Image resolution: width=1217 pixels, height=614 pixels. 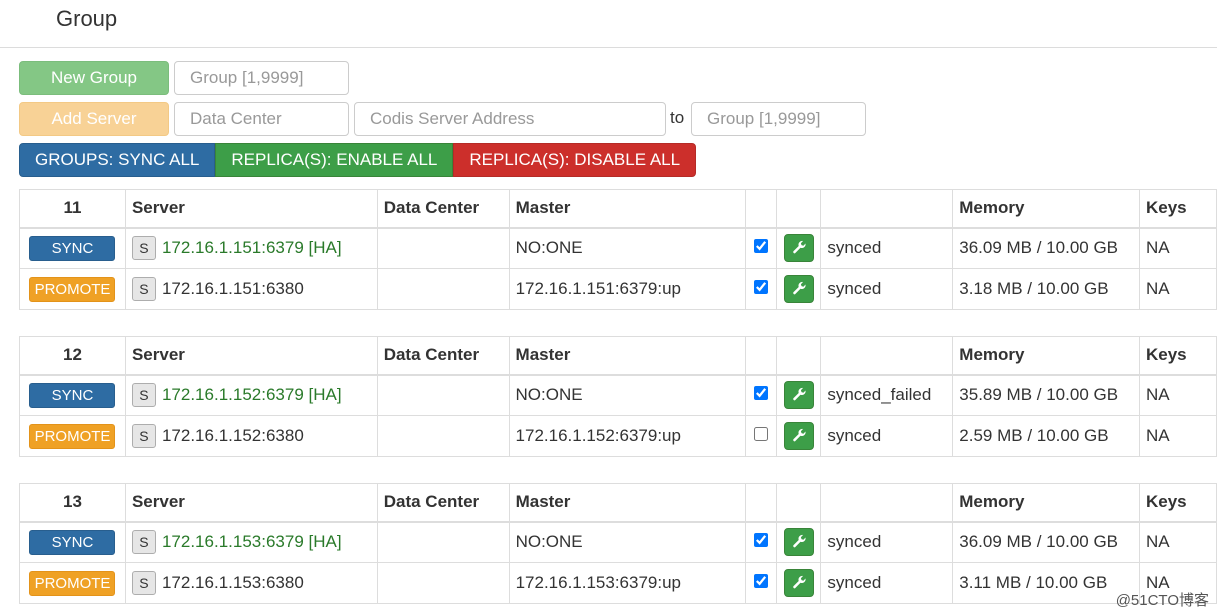 I want to click on new-group-button: New Group, so click(x=94, y=78).